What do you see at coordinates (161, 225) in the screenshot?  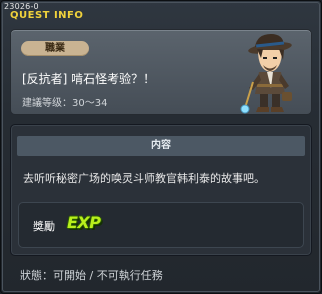 I see `reward-box: 獎勵 EXP` at bounding box center [161, 225].